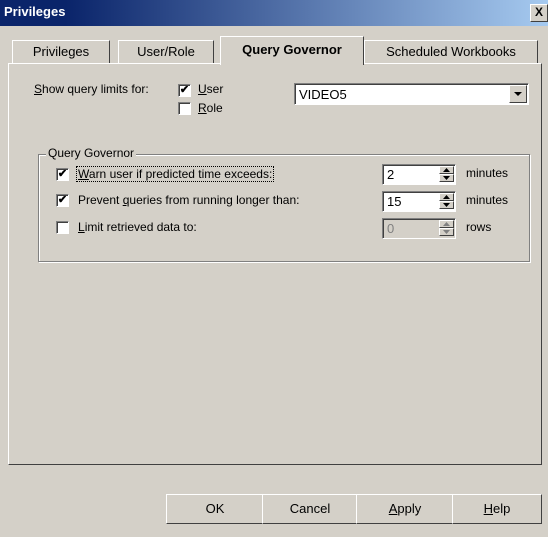 This screenshot has height=537, width=548. What do you see at coordinates (391, 174) in the screenshot?
I see `warn-minutes-value: 2` at bounding box center [391, 174].